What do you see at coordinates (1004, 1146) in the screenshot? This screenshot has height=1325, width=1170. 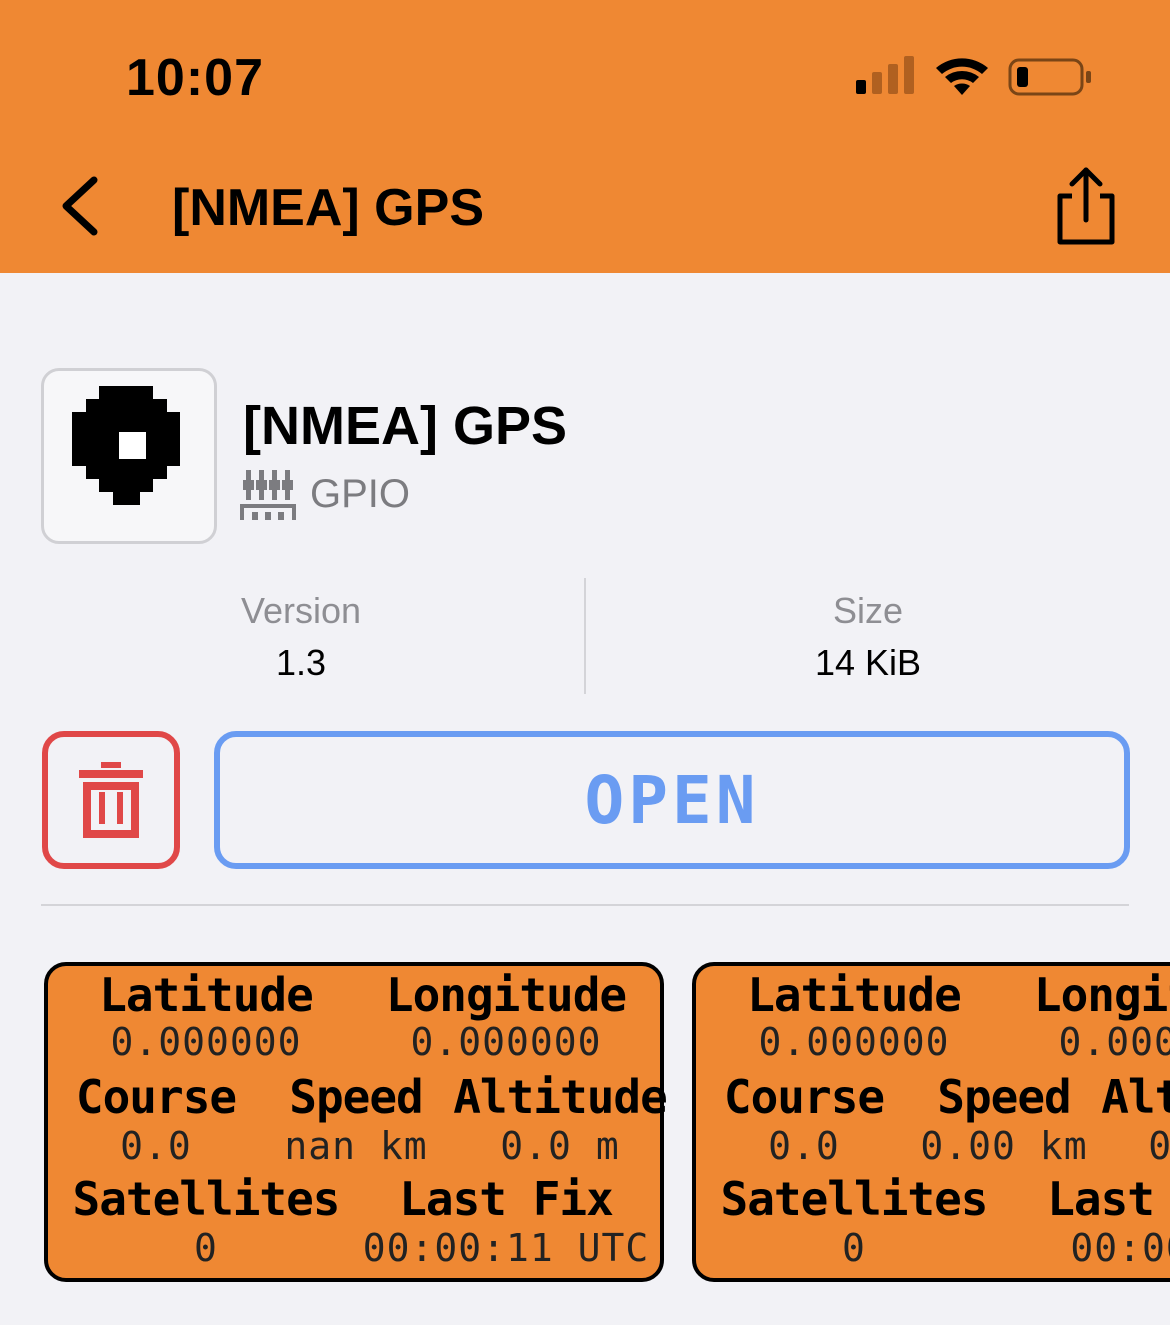 I see `speed-value: 0.00 km` at bounding box center [1004, 1146].